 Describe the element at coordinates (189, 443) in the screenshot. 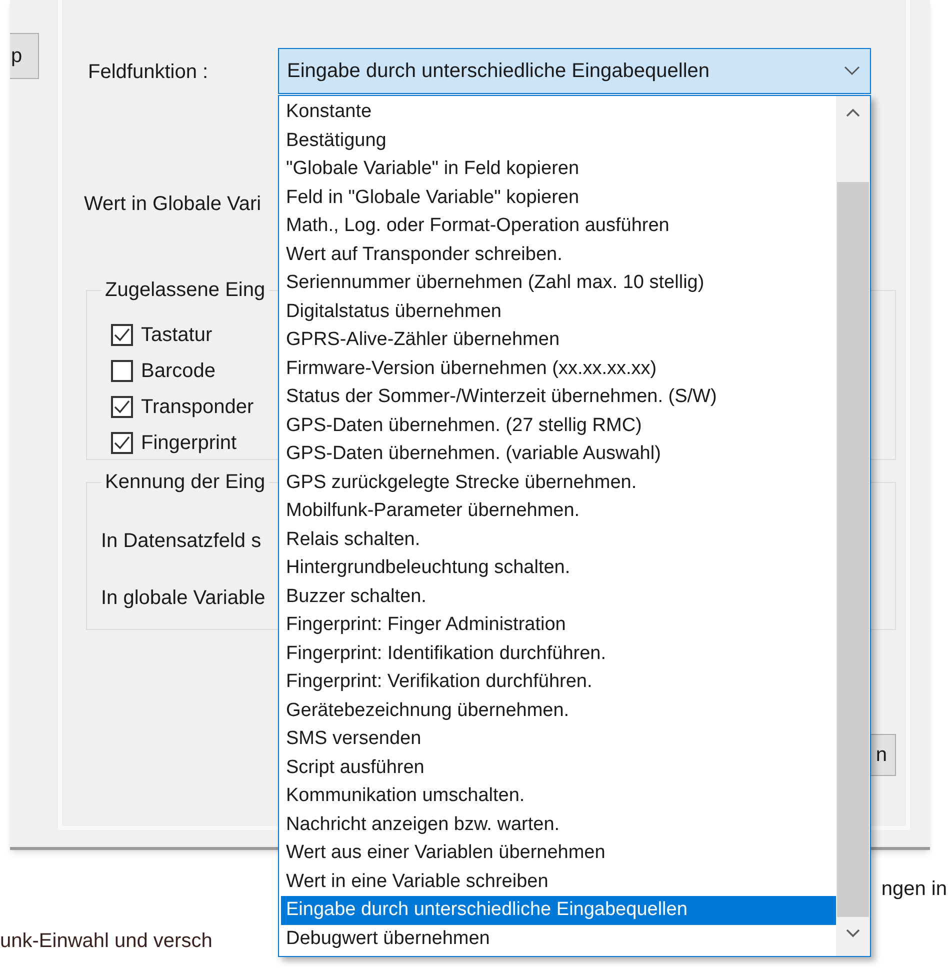

I see `checkbox-label: Fingerprint` at that location.